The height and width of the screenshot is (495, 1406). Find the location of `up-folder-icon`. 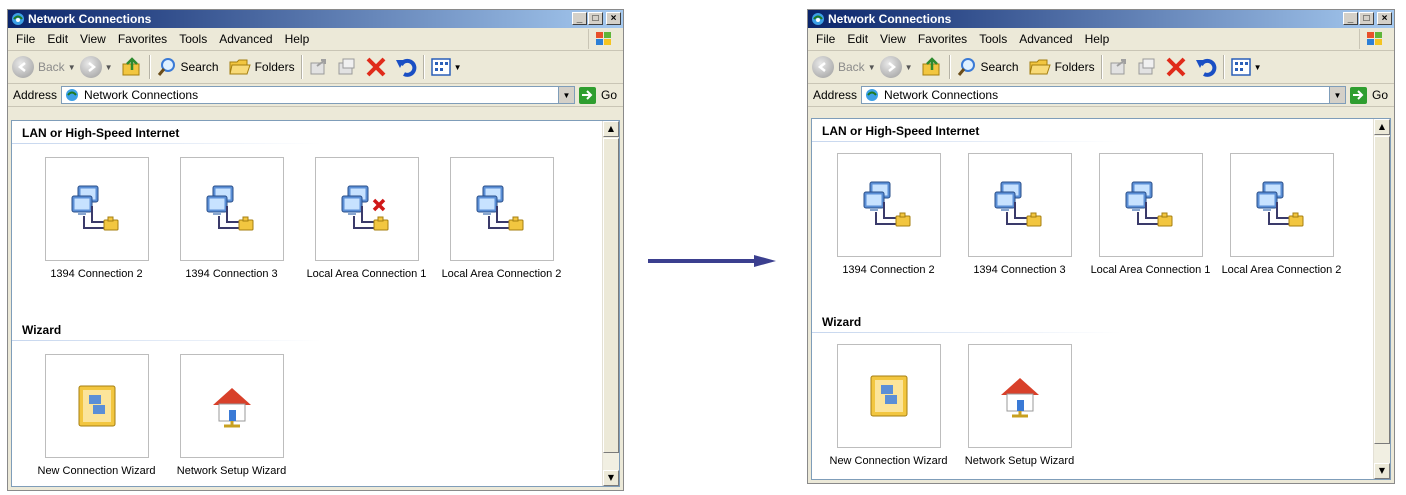

up-folder-icon is located at coordinates (131, 66).